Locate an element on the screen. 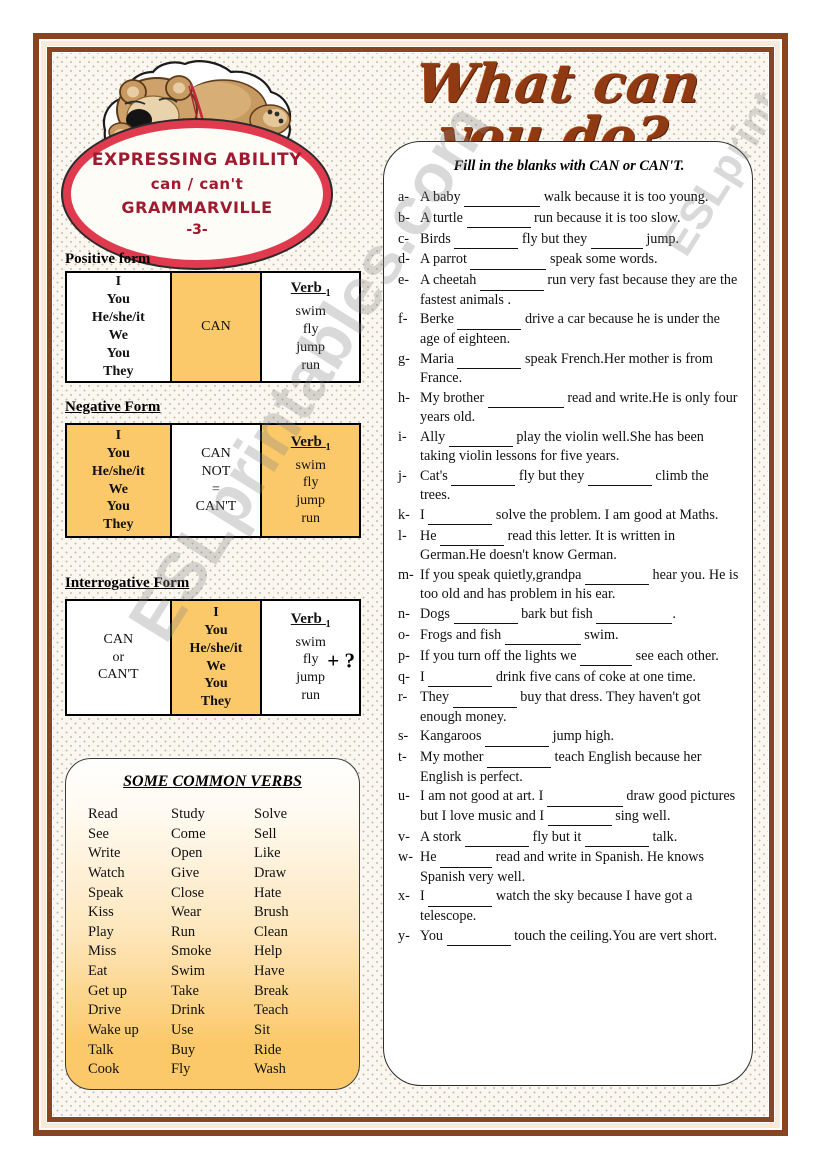 The height and width of the screenshot is (1169, 821). exercise-item-marker: u- is located at coordinates (404, 796).